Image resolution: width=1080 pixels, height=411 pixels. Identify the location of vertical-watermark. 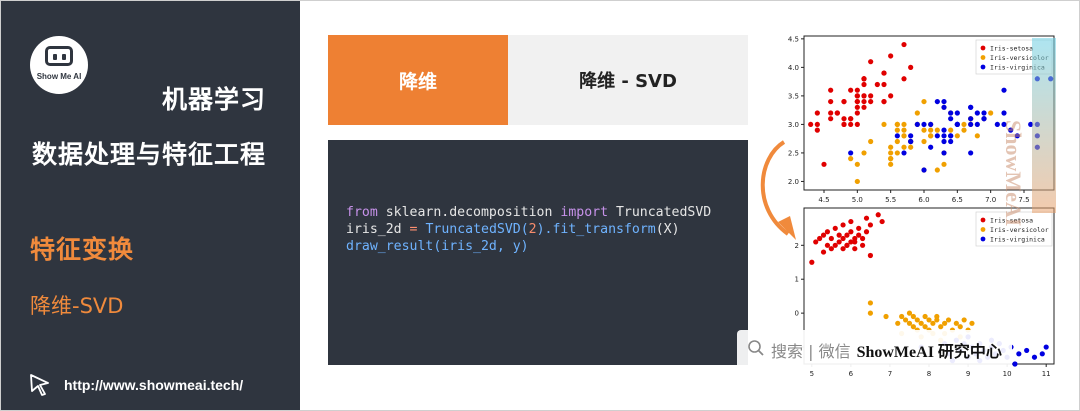
(1044, 125).